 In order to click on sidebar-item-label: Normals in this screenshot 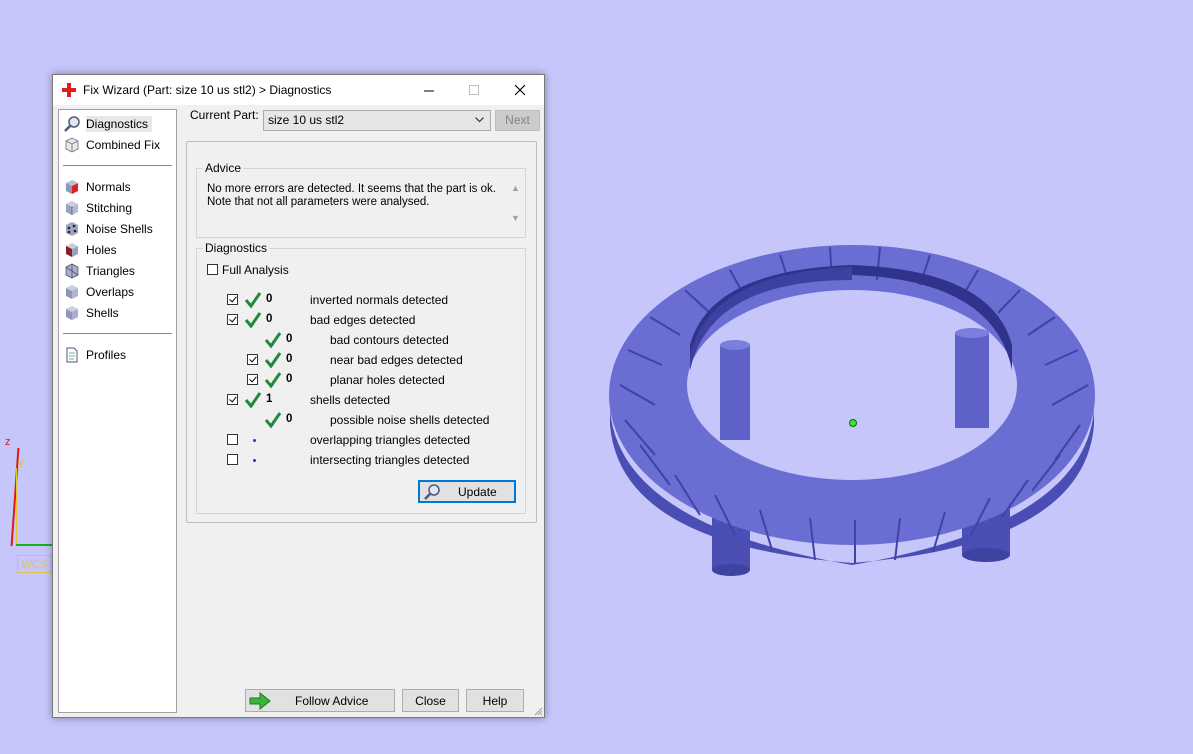, I will do `click(108, 187)`.